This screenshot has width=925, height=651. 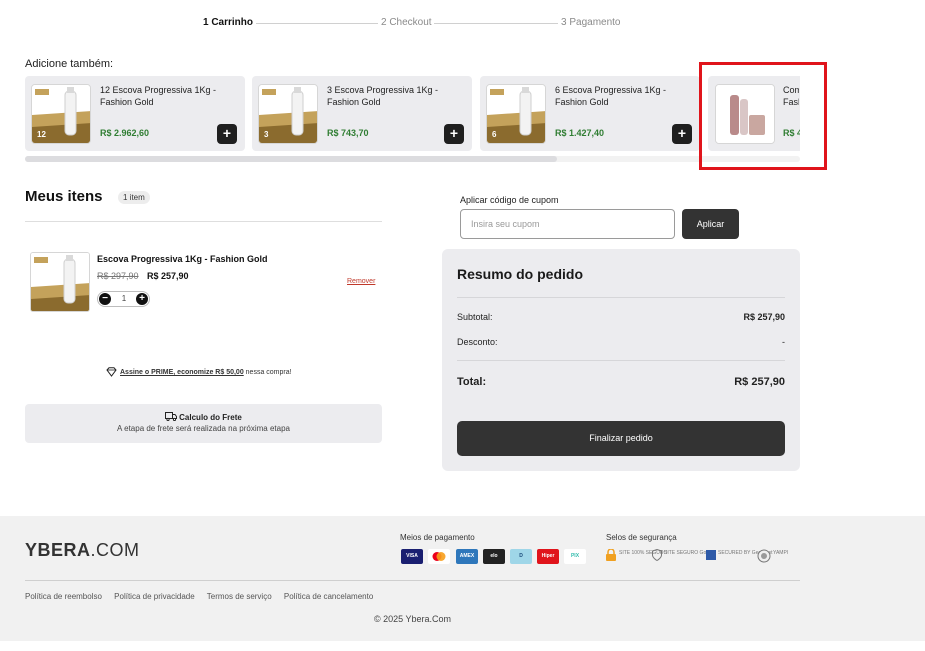 I want to click on cart-title: Meus itens, so click(x=64, y=196).